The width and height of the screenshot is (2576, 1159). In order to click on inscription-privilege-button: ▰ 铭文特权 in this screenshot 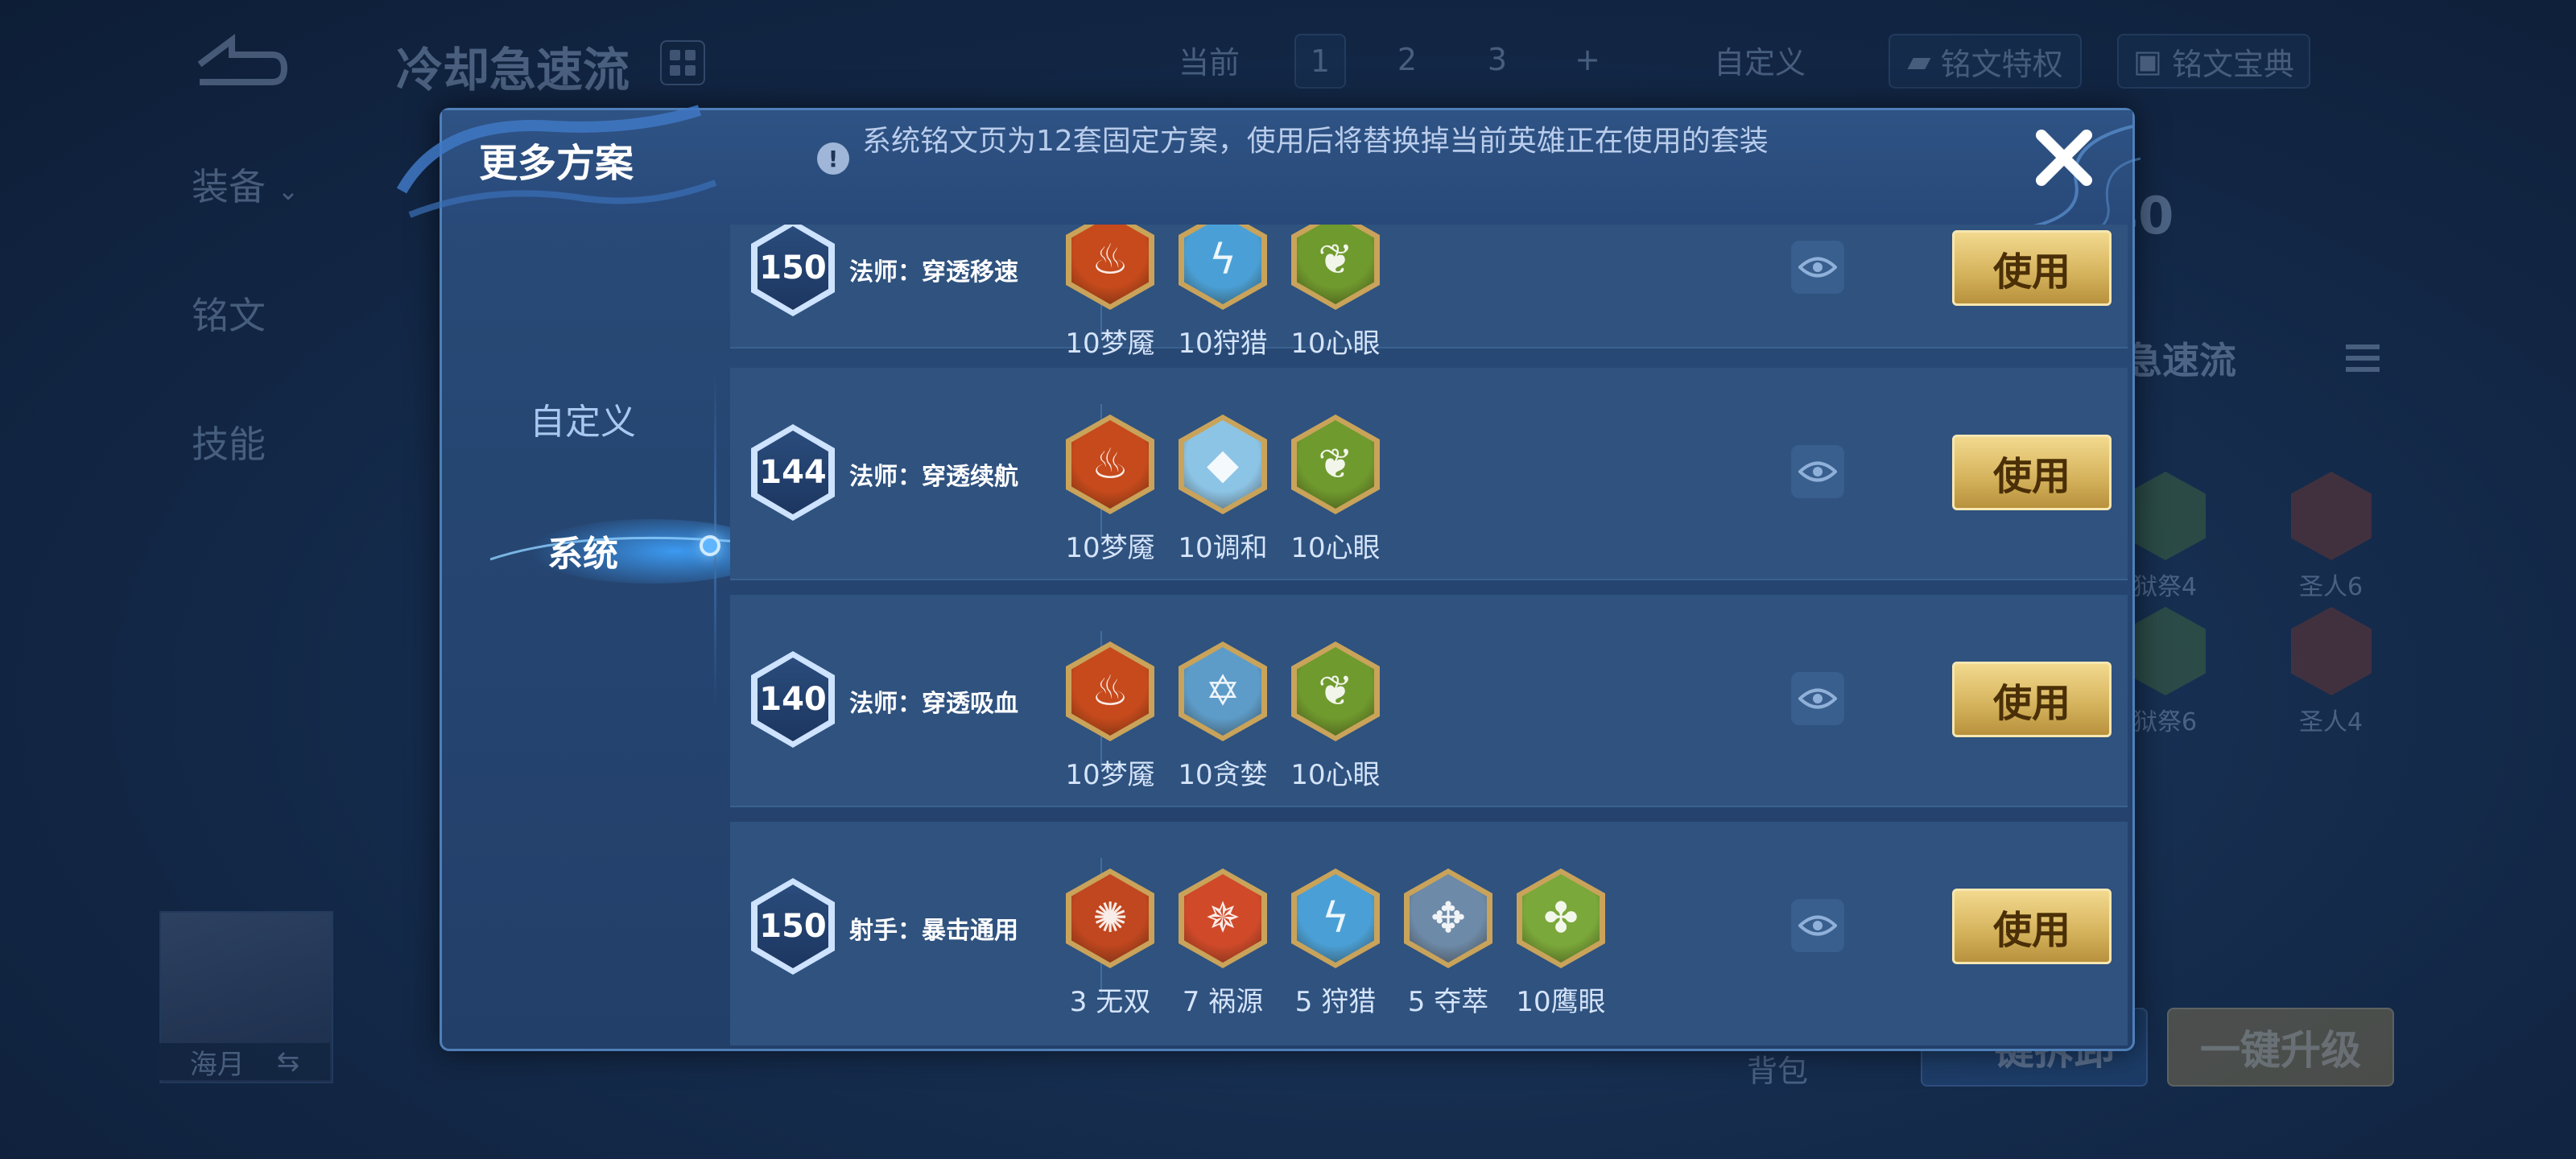, I will do `click(1985, 61)`.